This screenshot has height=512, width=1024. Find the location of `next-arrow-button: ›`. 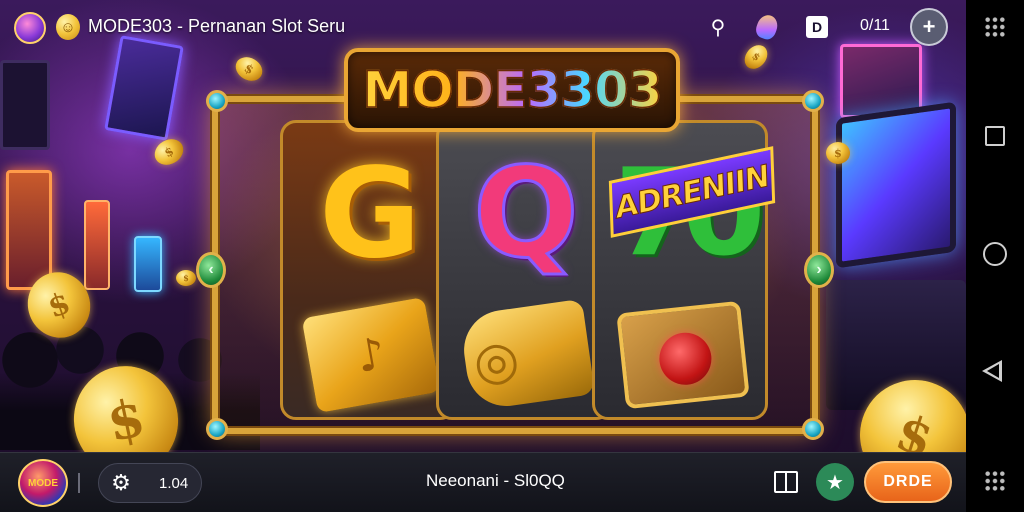

next-arrow-button: › is located at coordinates (819, 270).